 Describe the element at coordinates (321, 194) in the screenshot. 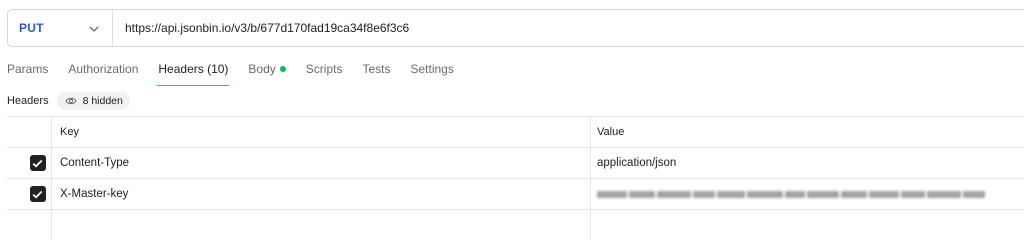

I see `header-key-cell: X-Master-key` at that location.